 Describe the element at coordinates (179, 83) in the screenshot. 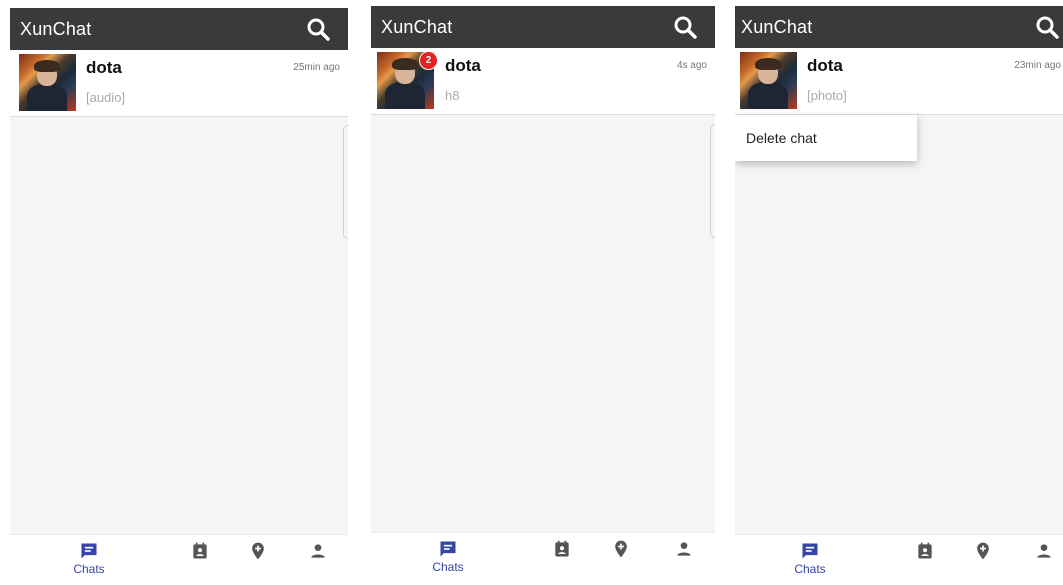

I see `chat-list-item: dota 25min ago [audio]` at that location.